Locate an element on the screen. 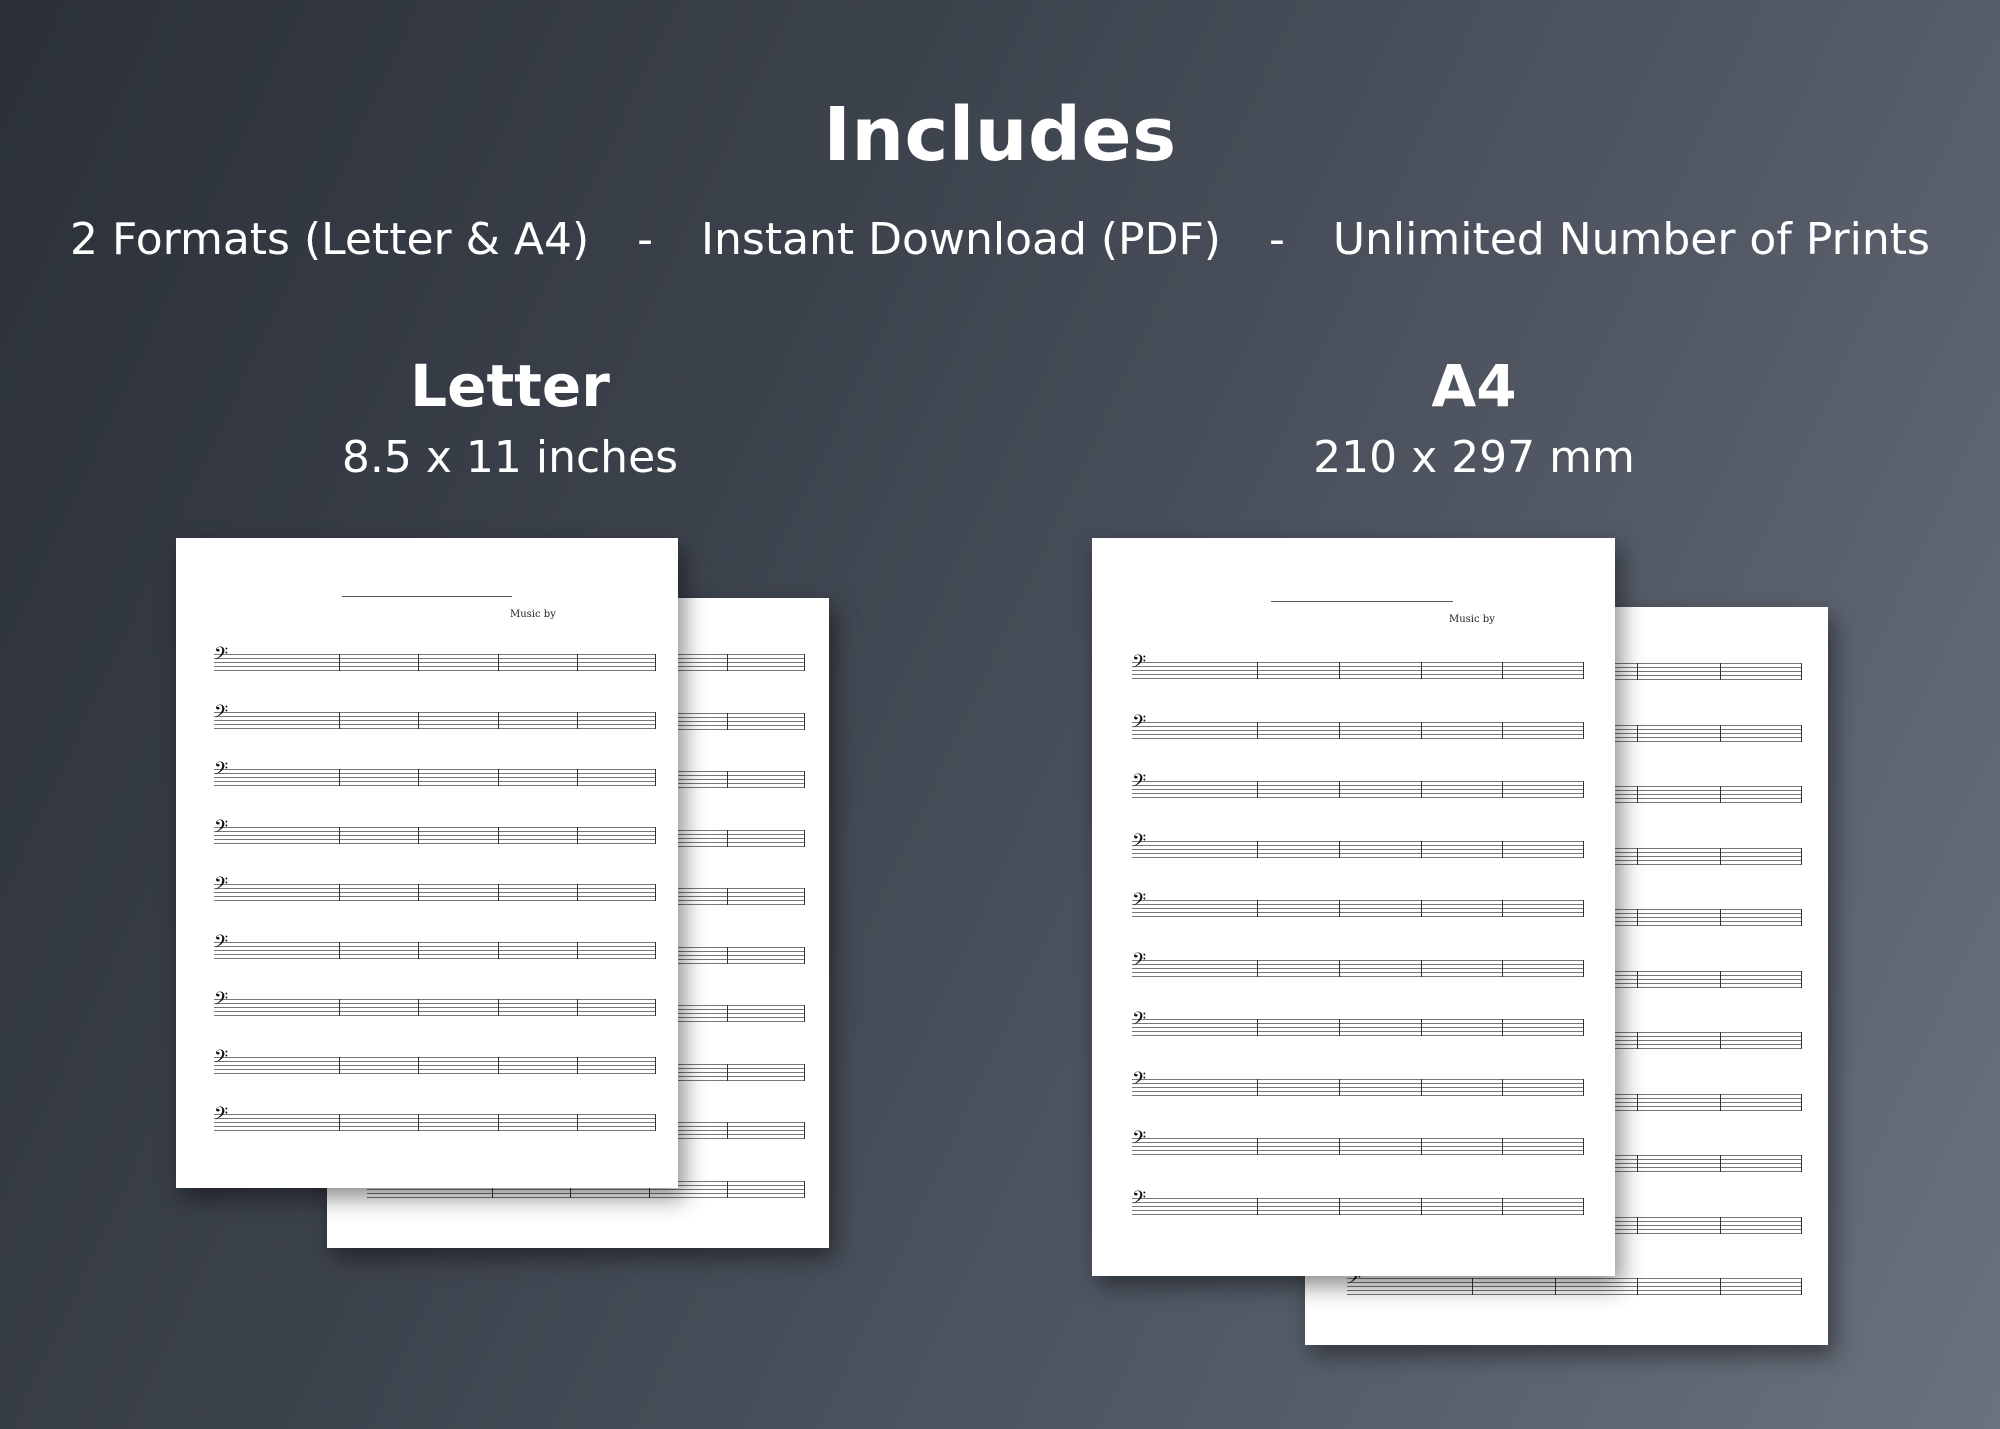  feature-prints: Unlimited Number of Prints is located at coordinates (1631, 239).